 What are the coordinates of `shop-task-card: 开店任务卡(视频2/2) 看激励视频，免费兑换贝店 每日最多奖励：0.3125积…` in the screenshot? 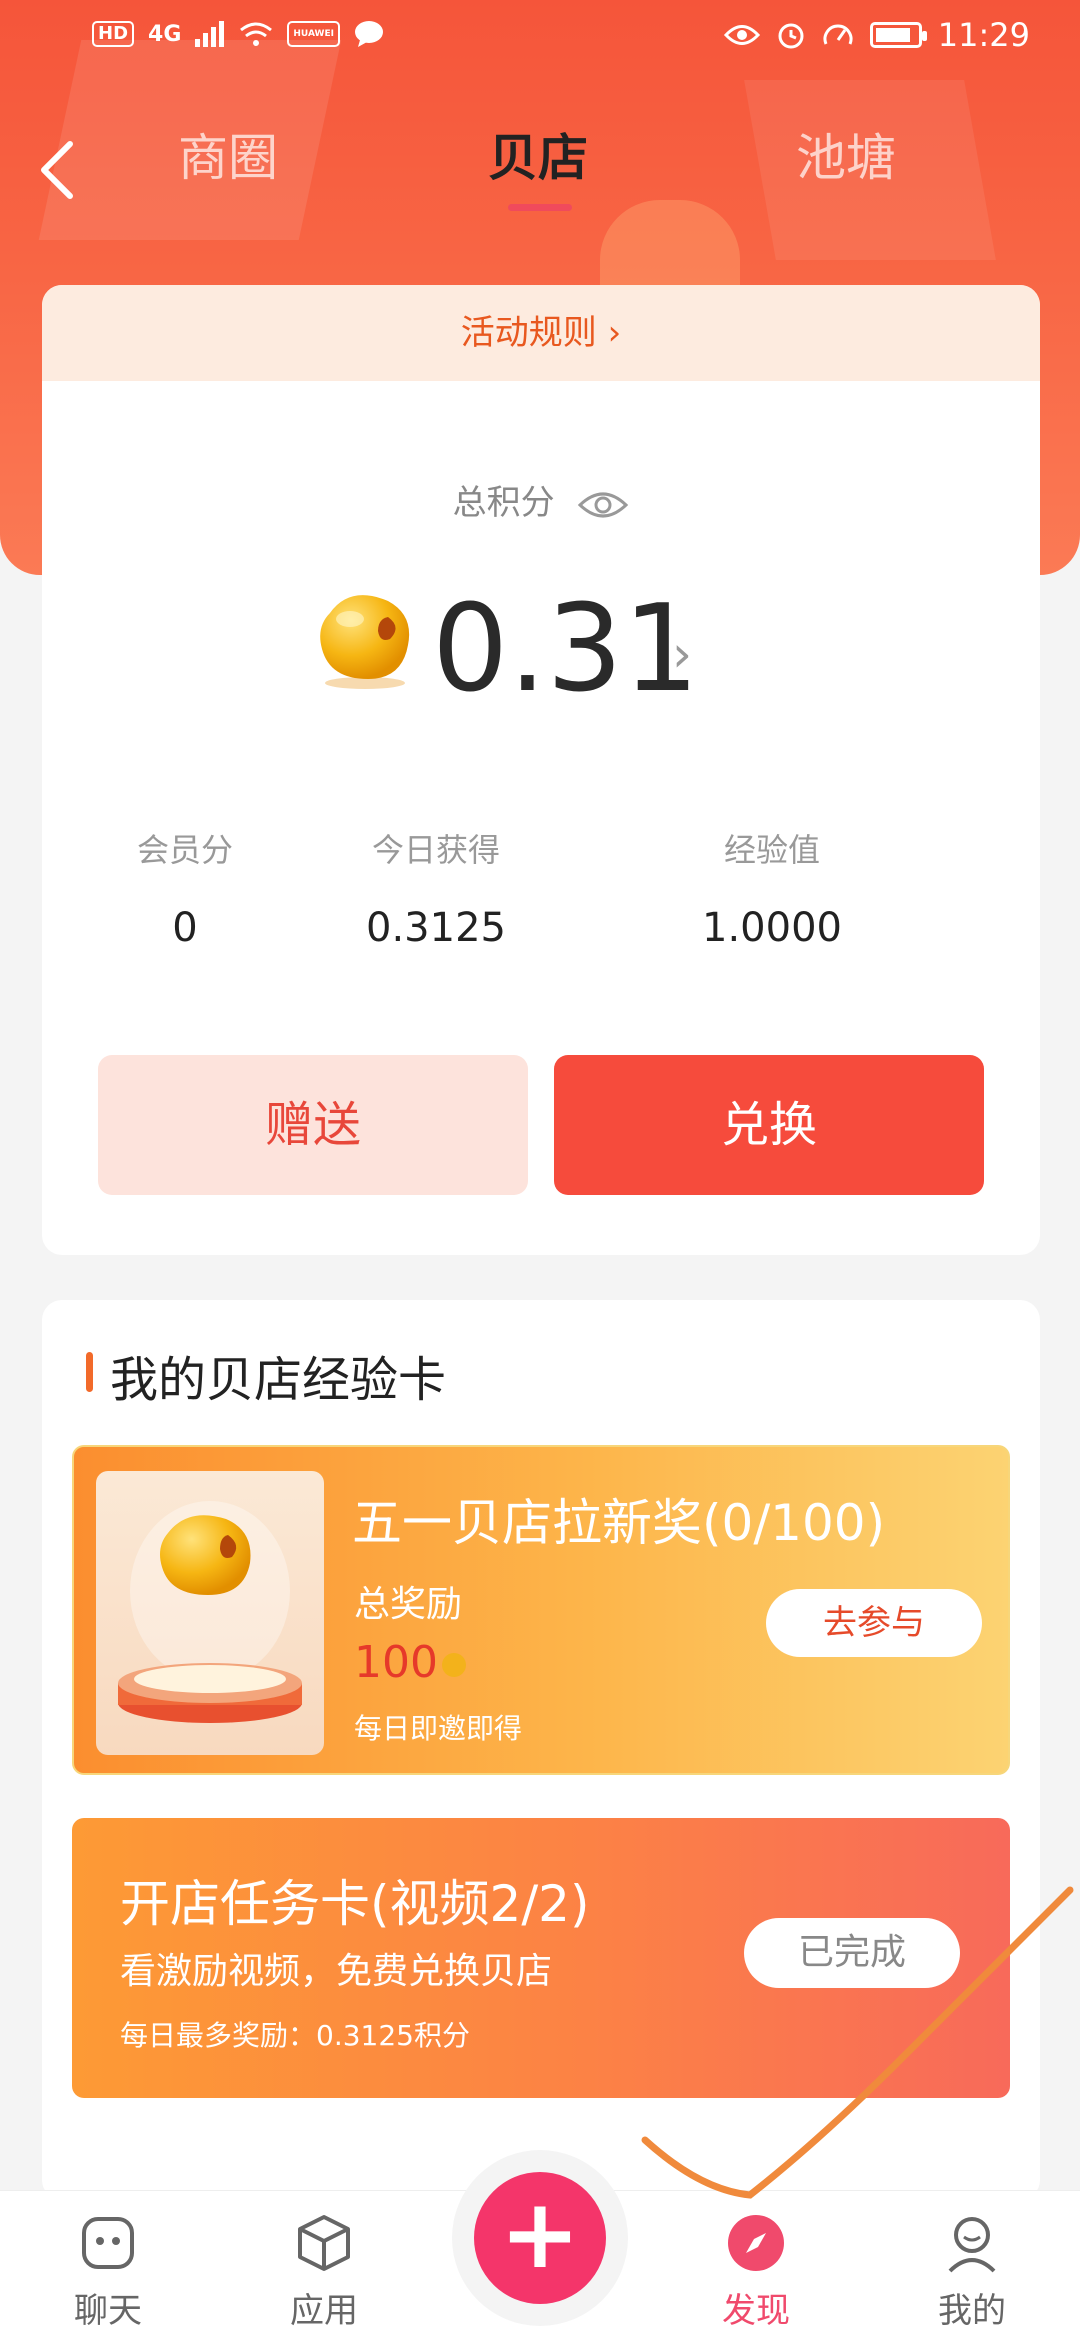 It's located at (541, 1958).